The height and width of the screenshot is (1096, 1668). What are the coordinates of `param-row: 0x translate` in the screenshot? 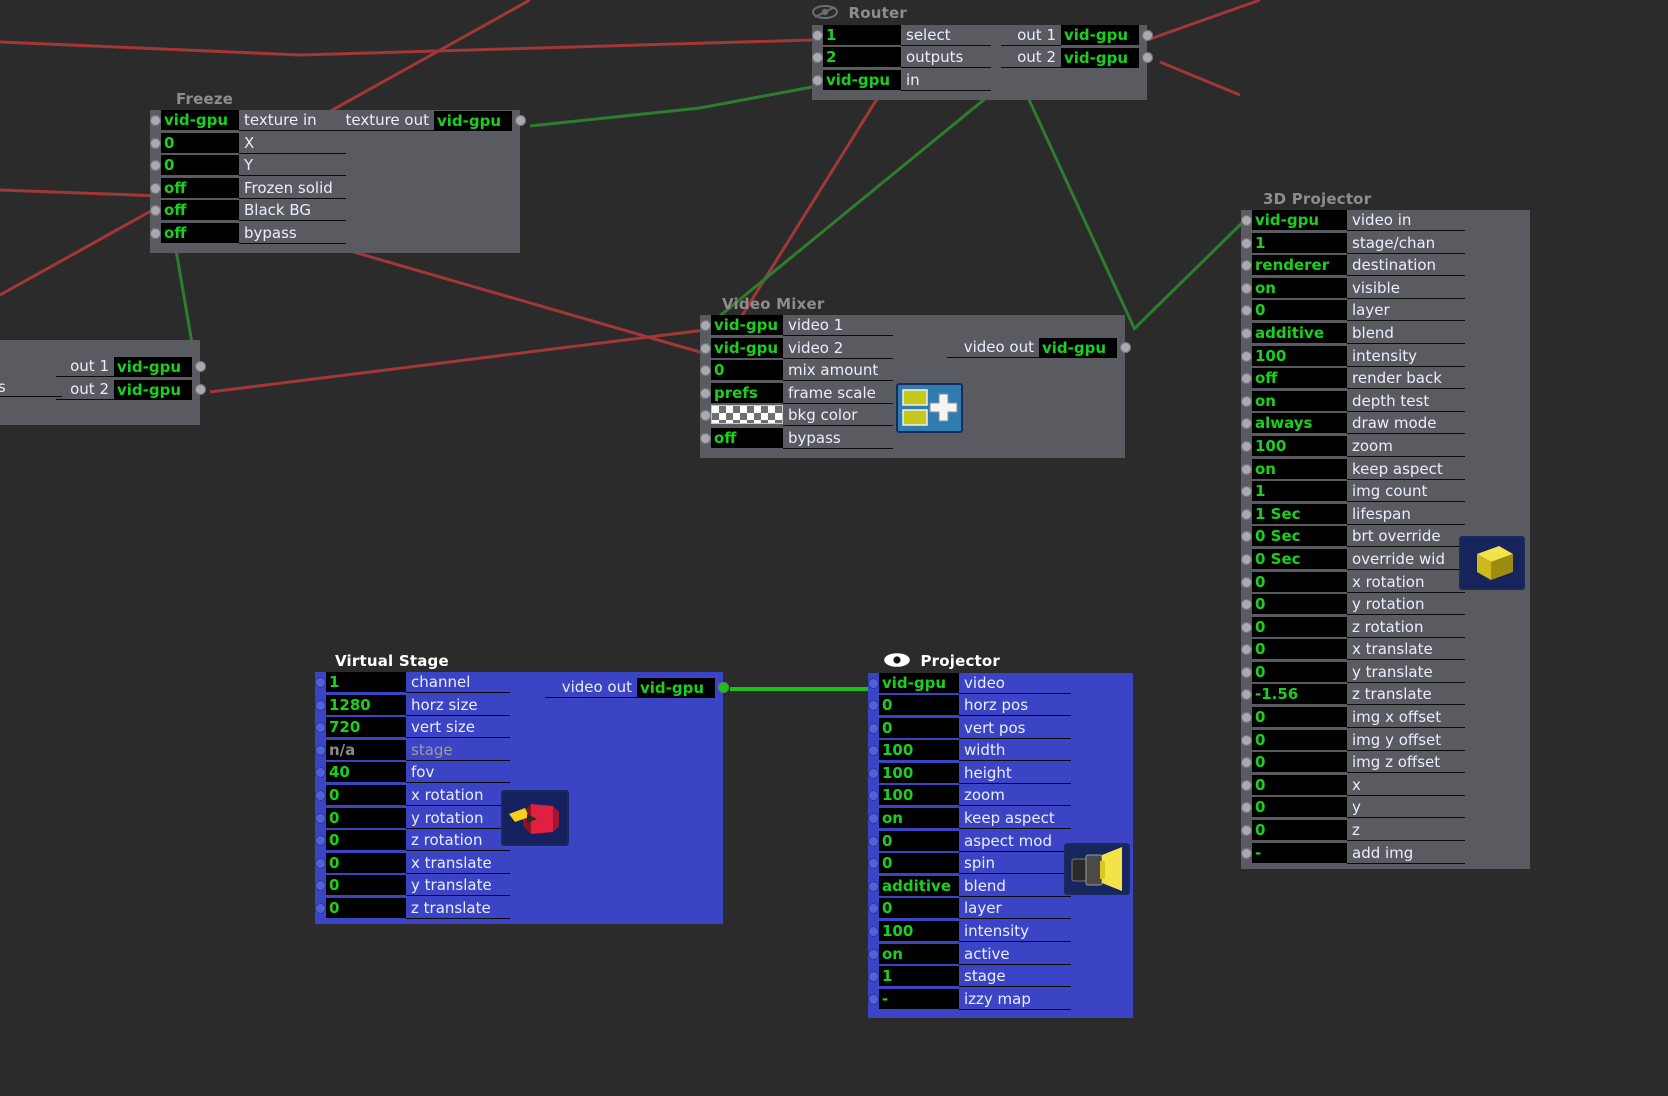 It's located at (1385, 650).